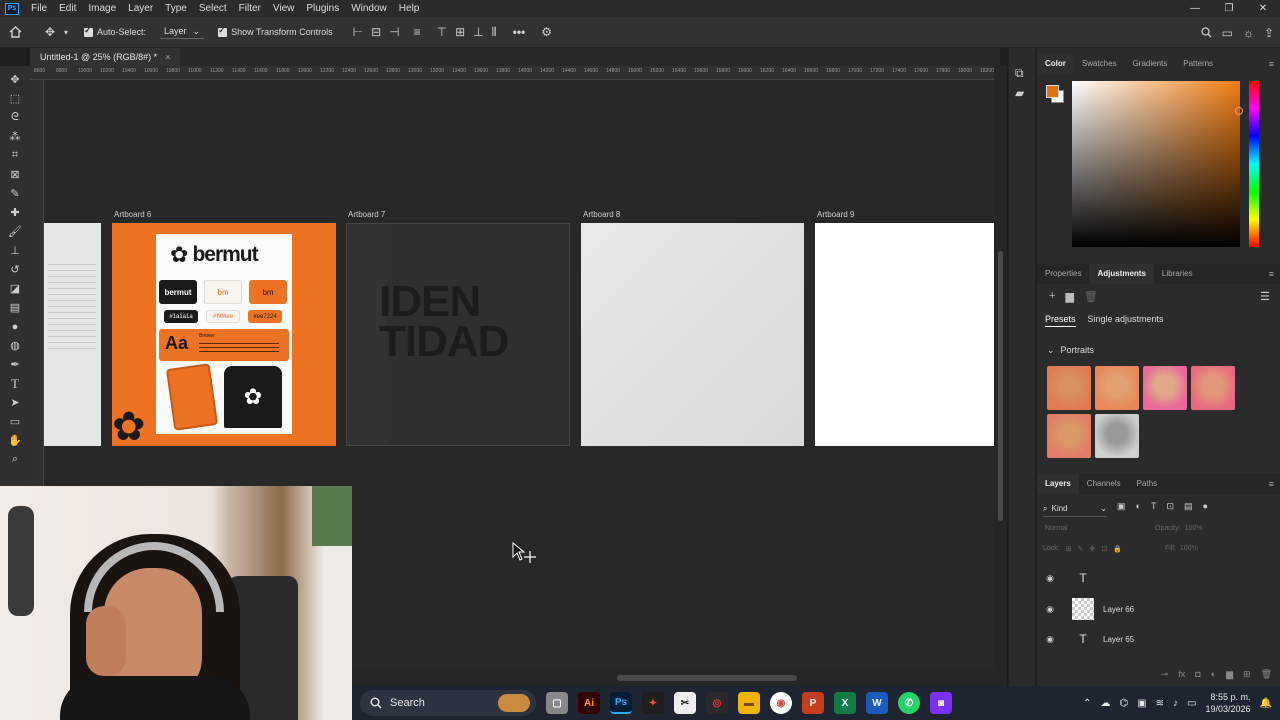  Describe the element at coordinates (1150, 64) in the screenshot. I see `tab-gradients: Gradients` at that location.